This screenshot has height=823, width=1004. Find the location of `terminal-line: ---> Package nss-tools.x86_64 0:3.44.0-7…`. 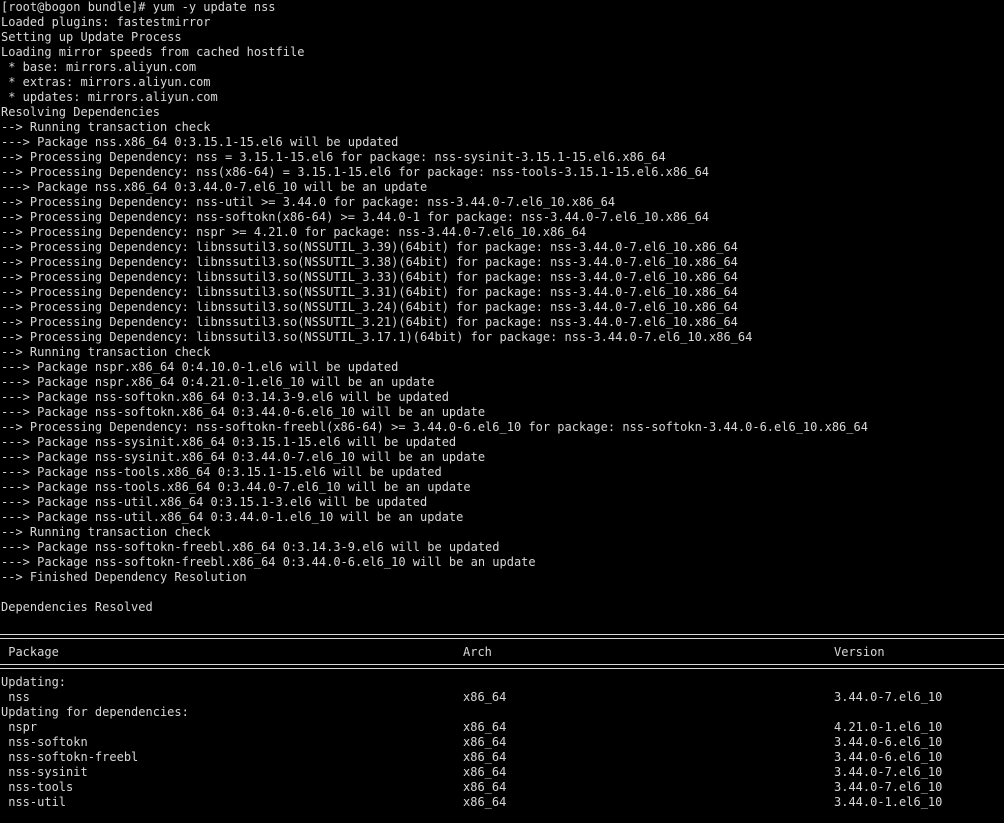

terminal-line: ---> Package nss-tools.x86_64 0:3.44.0-7… is located at coordinates (236, 487).